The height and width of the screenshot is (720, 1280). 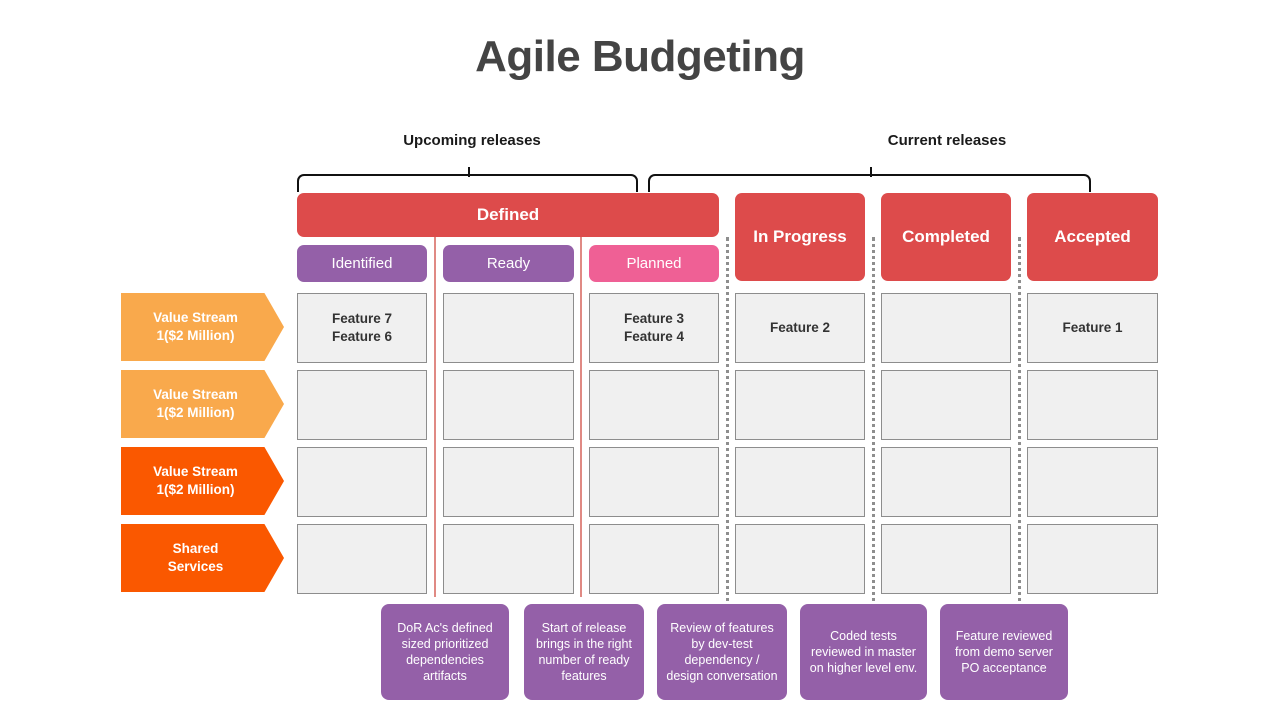 I want to click on page-title: Agile Budgeting, so click(x=640, y=56).